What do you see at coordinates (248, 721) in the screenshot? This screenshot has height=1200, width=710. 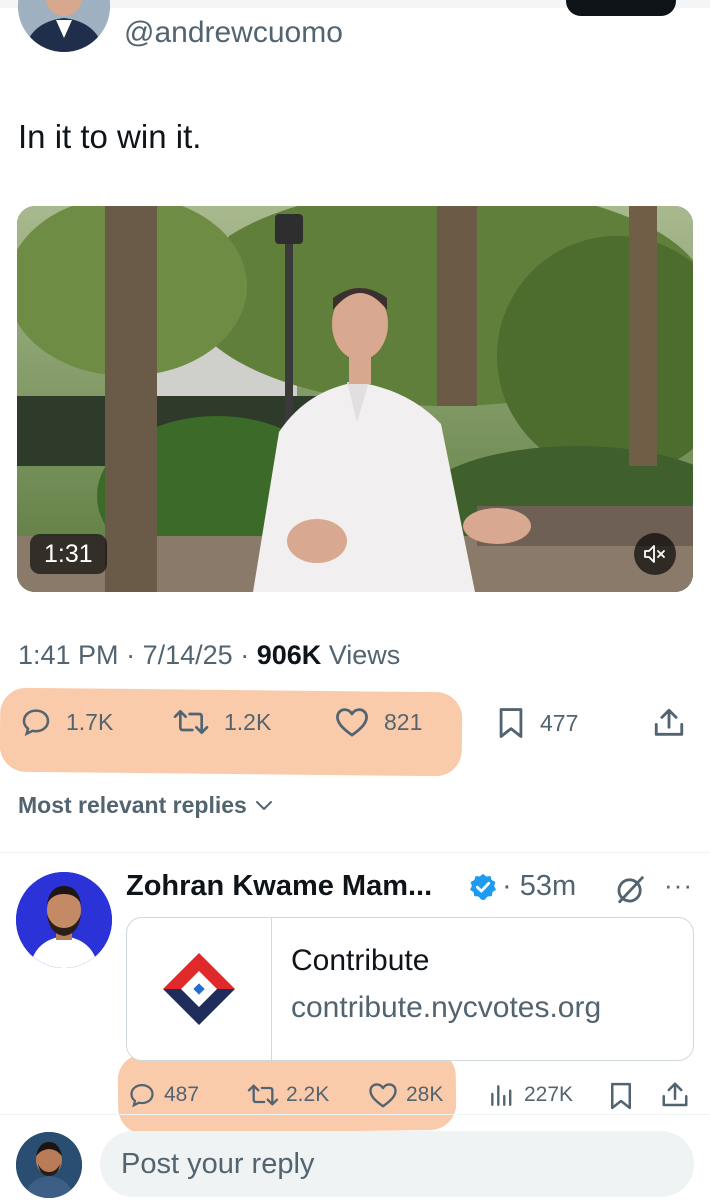 I see `repost-count: 1.2K` at bounding box center [248, 721].